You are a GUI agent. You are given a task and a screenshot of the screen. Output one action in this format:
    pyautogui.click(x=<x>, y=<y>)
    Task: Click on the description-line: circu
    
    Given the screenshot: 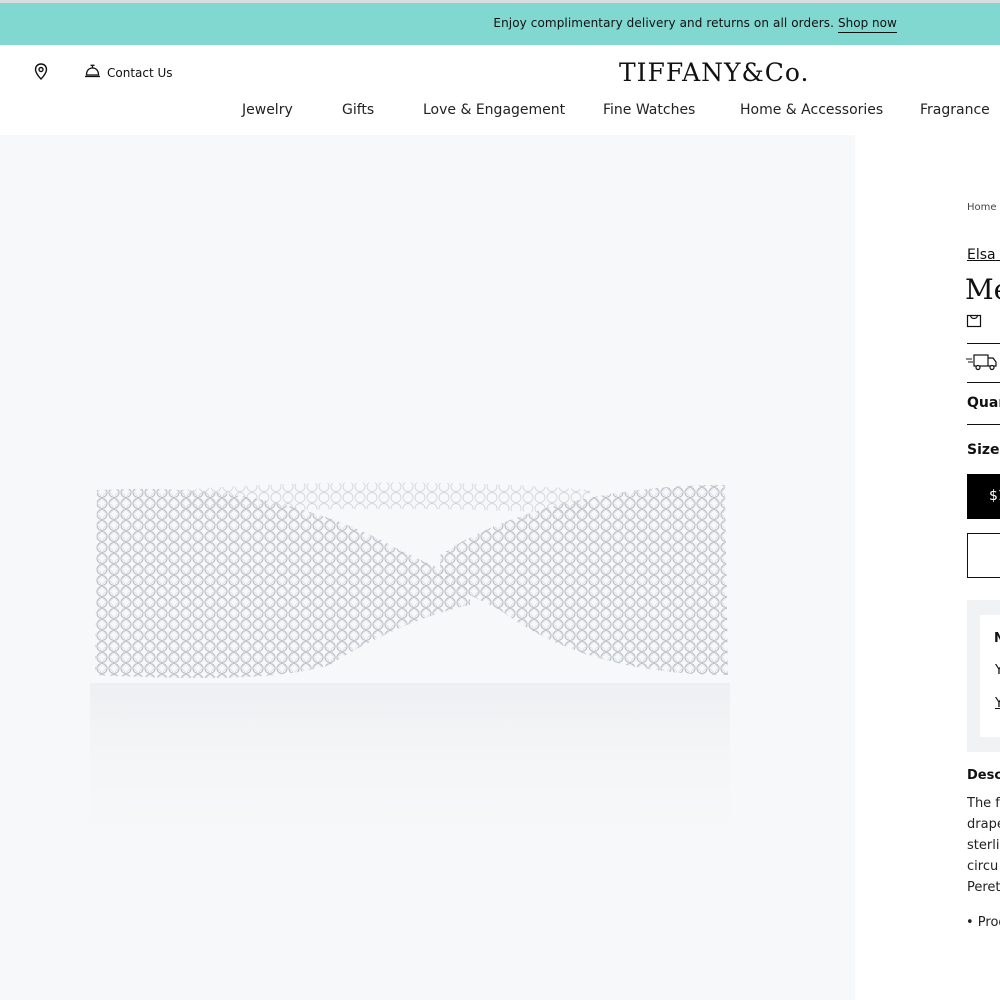 What is the action you would take?
    pyautogui.click(x=983, y=866)
    